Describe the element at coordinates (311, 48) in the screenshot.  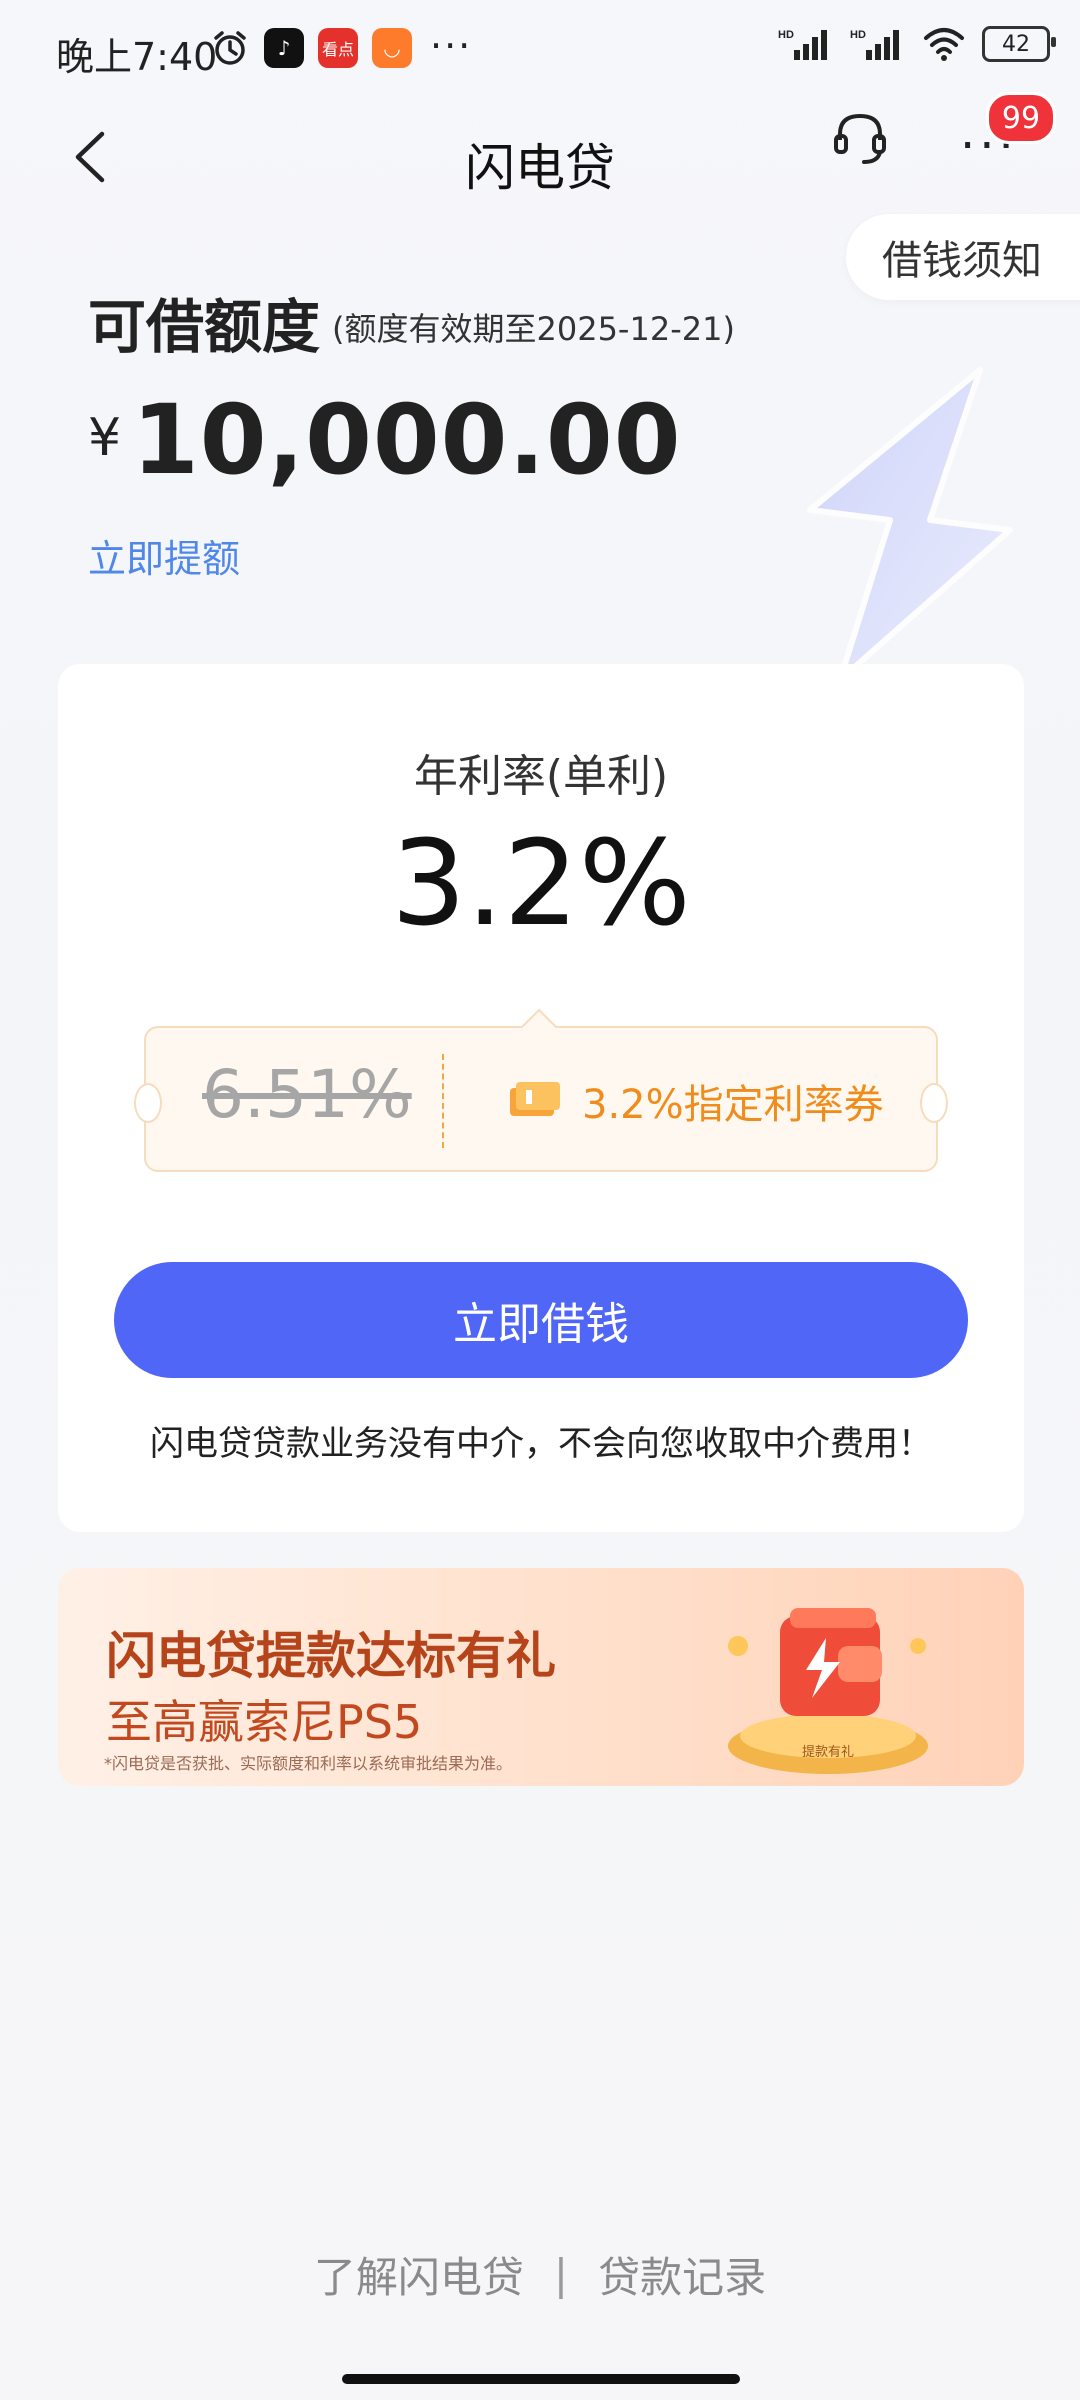
I see `status-app-icons: ♪ 看点 ◡` at that location.